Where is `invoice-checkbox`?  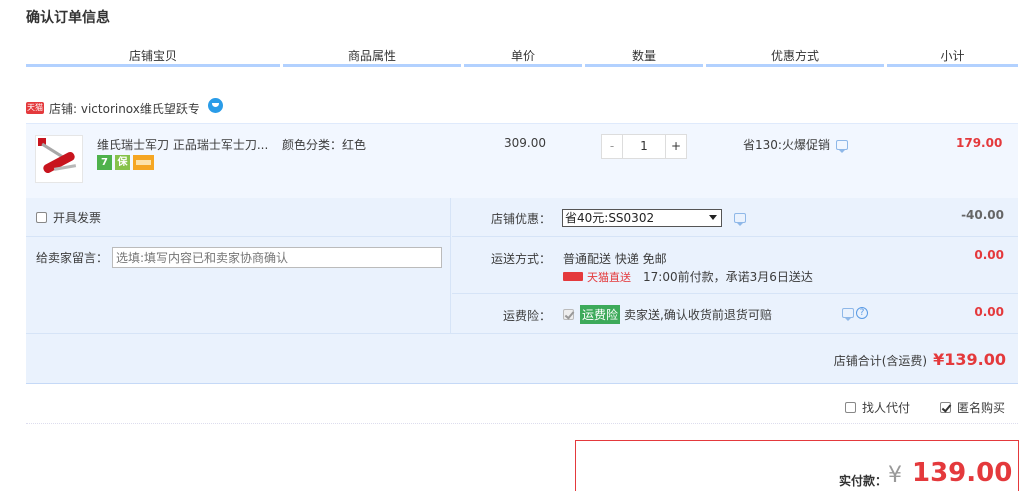 invoice-checkbox is located at coordinates (41, 217).